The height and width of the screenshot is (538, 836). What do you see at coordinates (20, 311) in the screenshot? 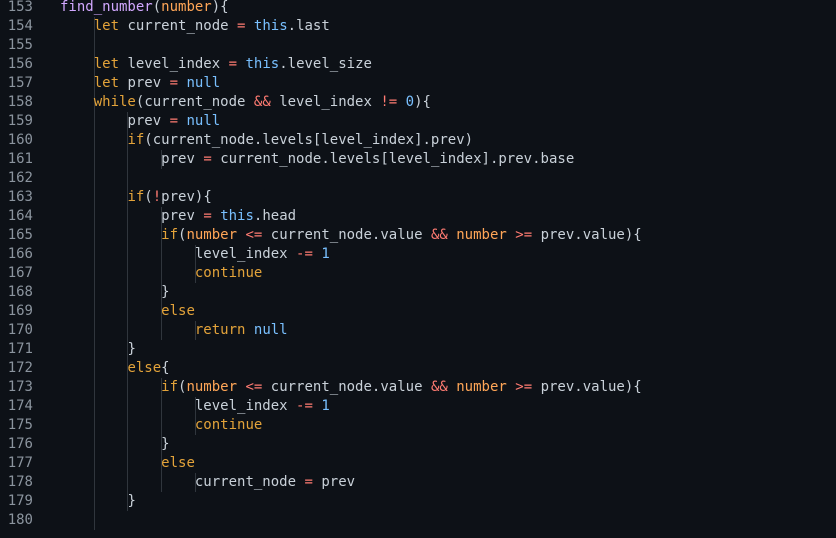
I see `line-number: 169` at bounding box center [20, 311].